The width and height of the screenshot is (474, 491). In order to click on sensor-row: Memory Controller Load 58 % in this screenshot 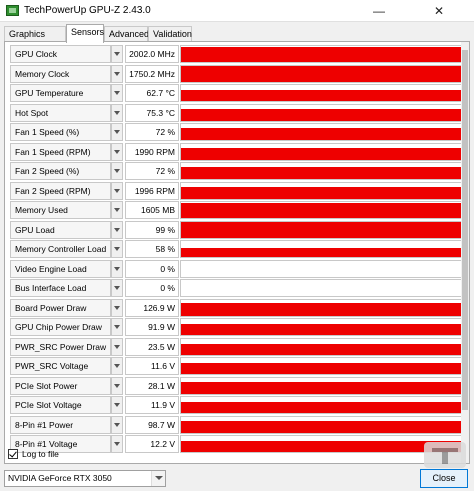, I will do `click(237, 249)`.